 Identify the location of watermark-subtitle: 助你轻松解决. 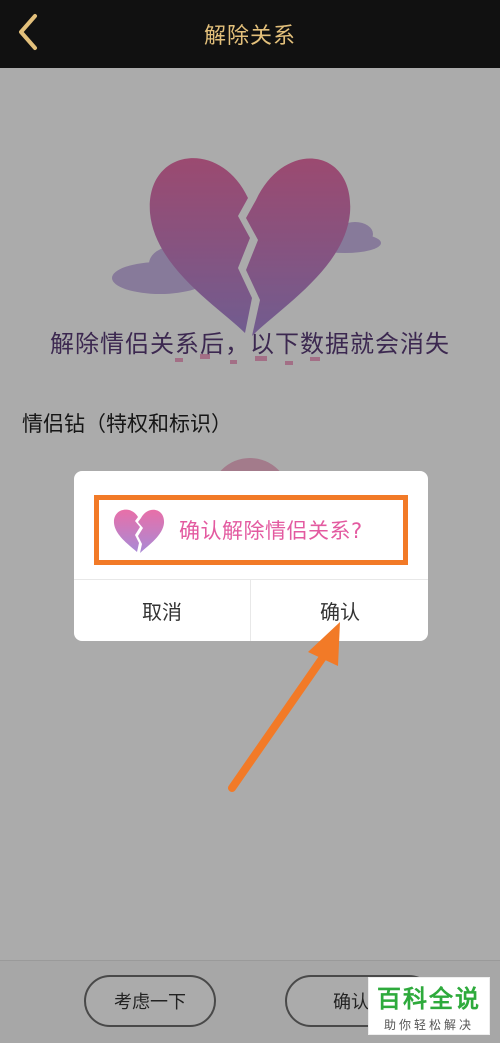
(428, 1025).